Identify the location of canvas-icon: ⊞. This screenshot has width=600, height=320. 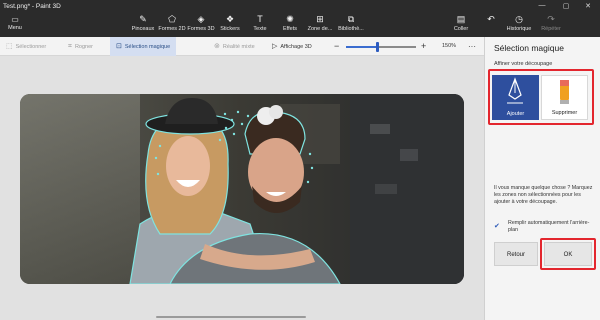
(320, 19).